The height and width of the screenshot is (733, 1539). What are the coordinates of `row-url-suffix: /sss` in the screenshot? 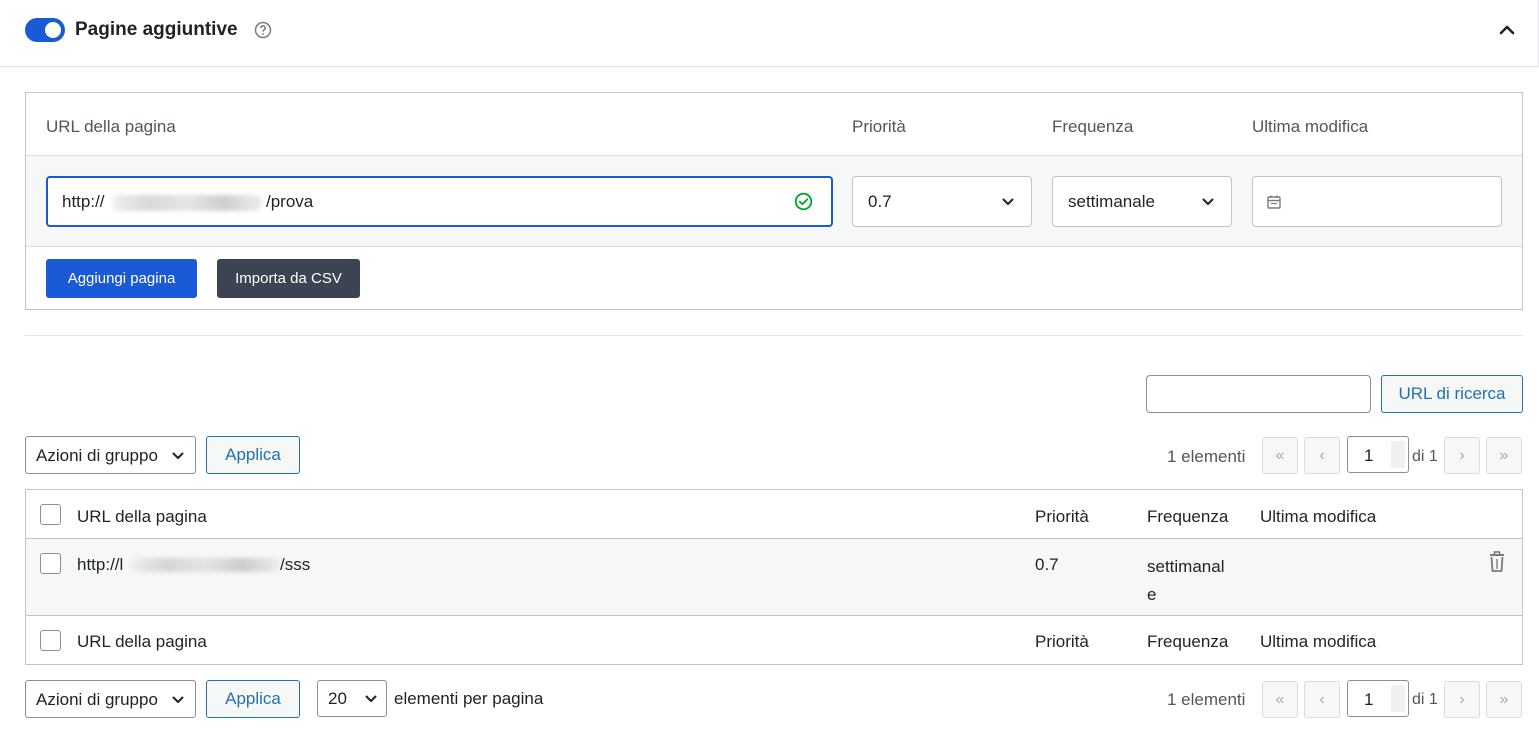 It's located at (295, 565).